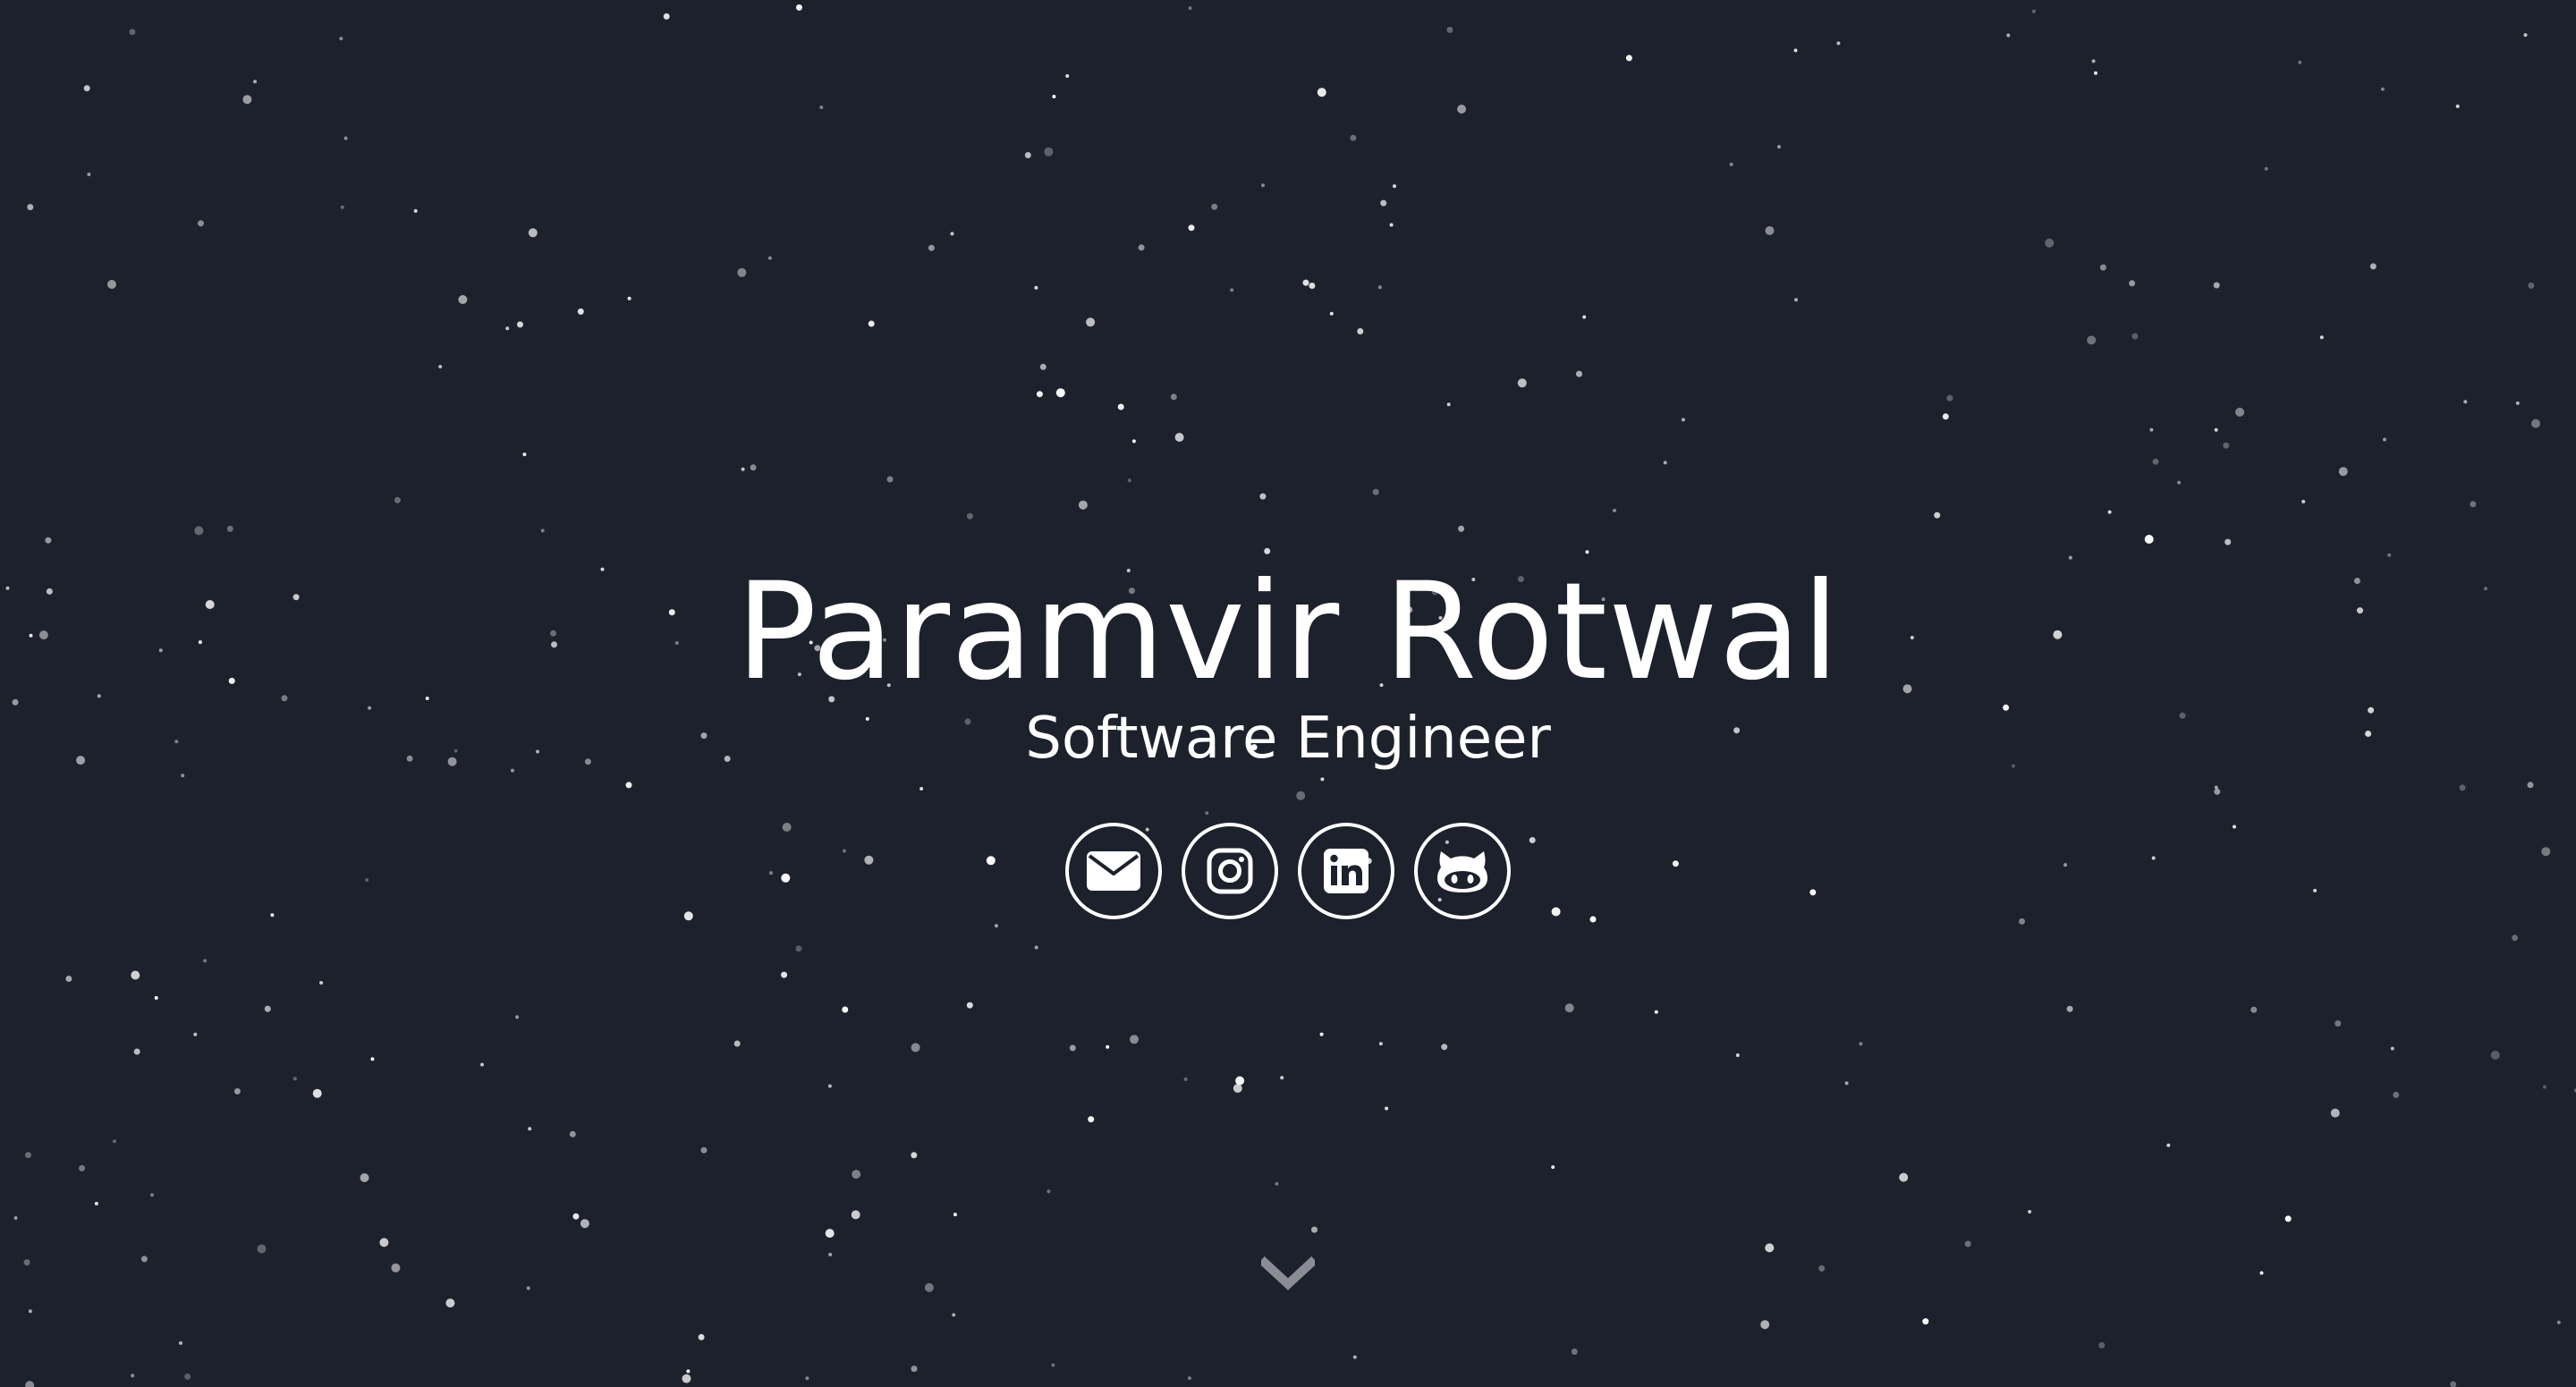 The height and width of the screenshot is (1387, 2576). I want to click on github-link, so click(1462, 871).